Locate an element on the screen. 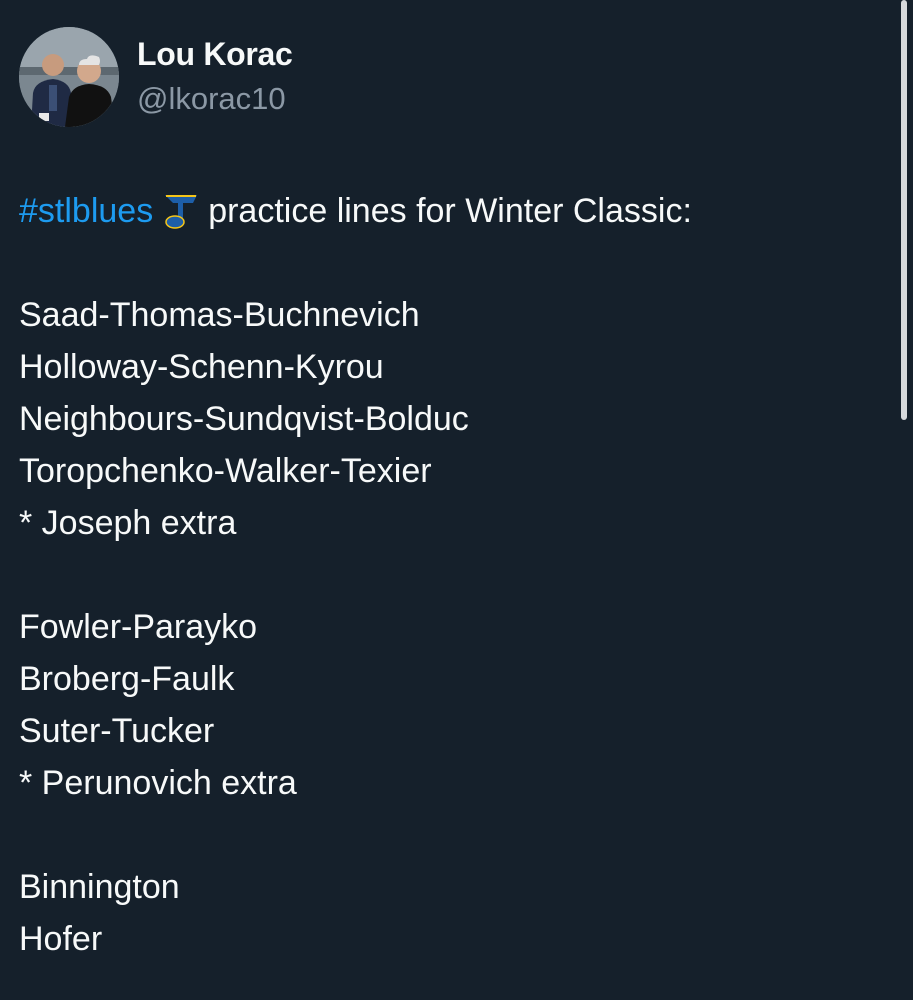  defense-pair: Broberg-Faulk is located at coordinates (127, 679).